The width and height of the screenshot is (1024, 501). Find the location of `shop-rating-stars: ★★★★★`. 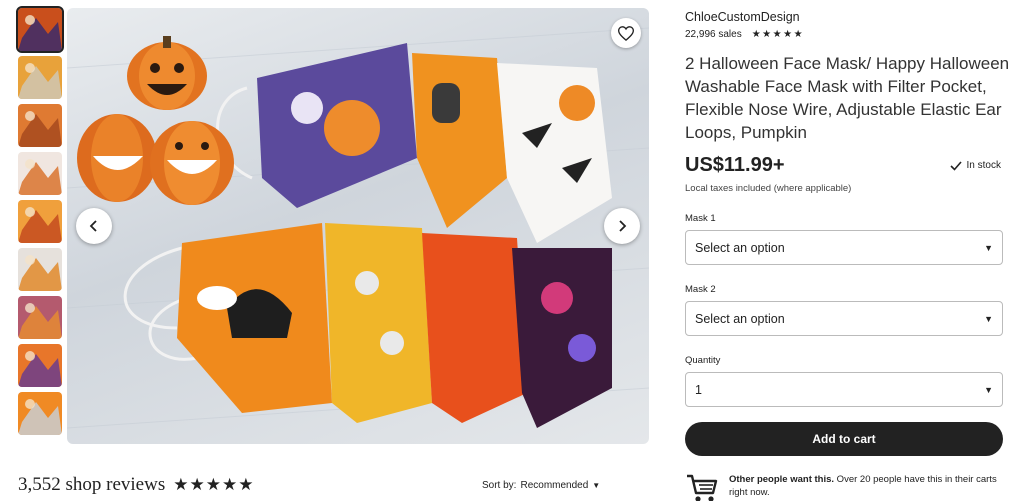

shop-rating-stars: ★★★★★ is located at coordinates (778, 34).